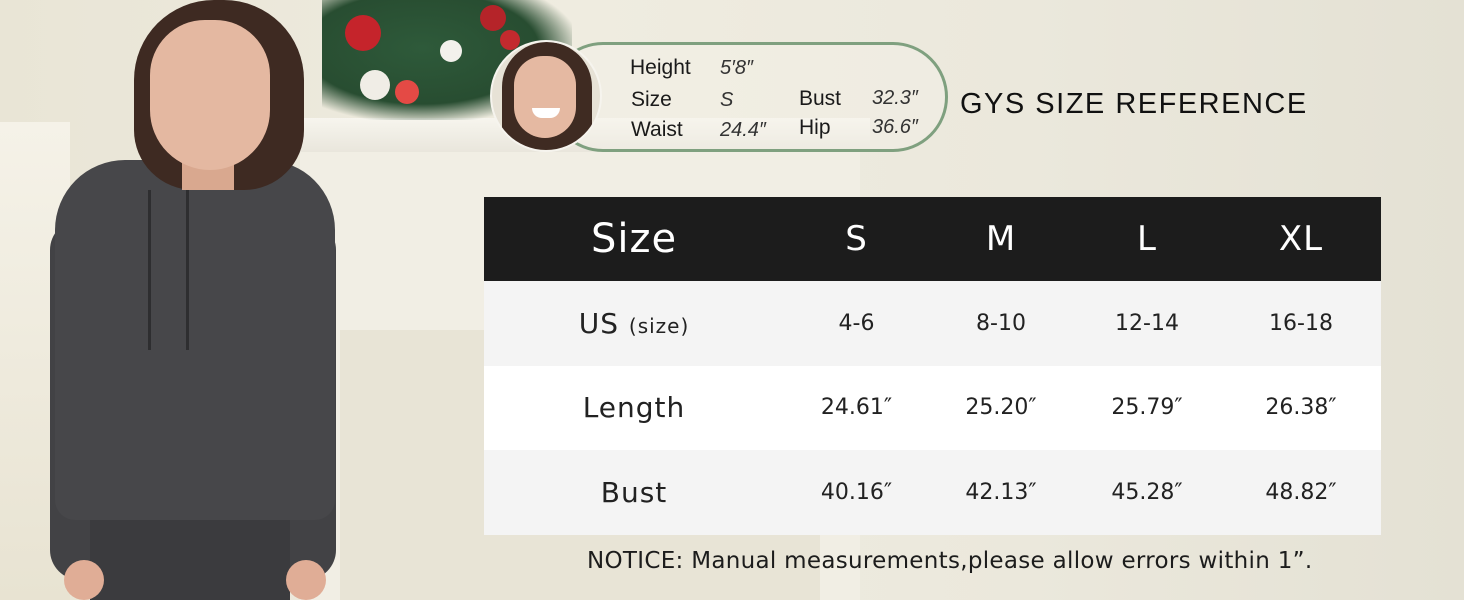 The height and width of the screenshot is (600, 1464). I want to click on bust-value: 32.3″, so click(895, 98).